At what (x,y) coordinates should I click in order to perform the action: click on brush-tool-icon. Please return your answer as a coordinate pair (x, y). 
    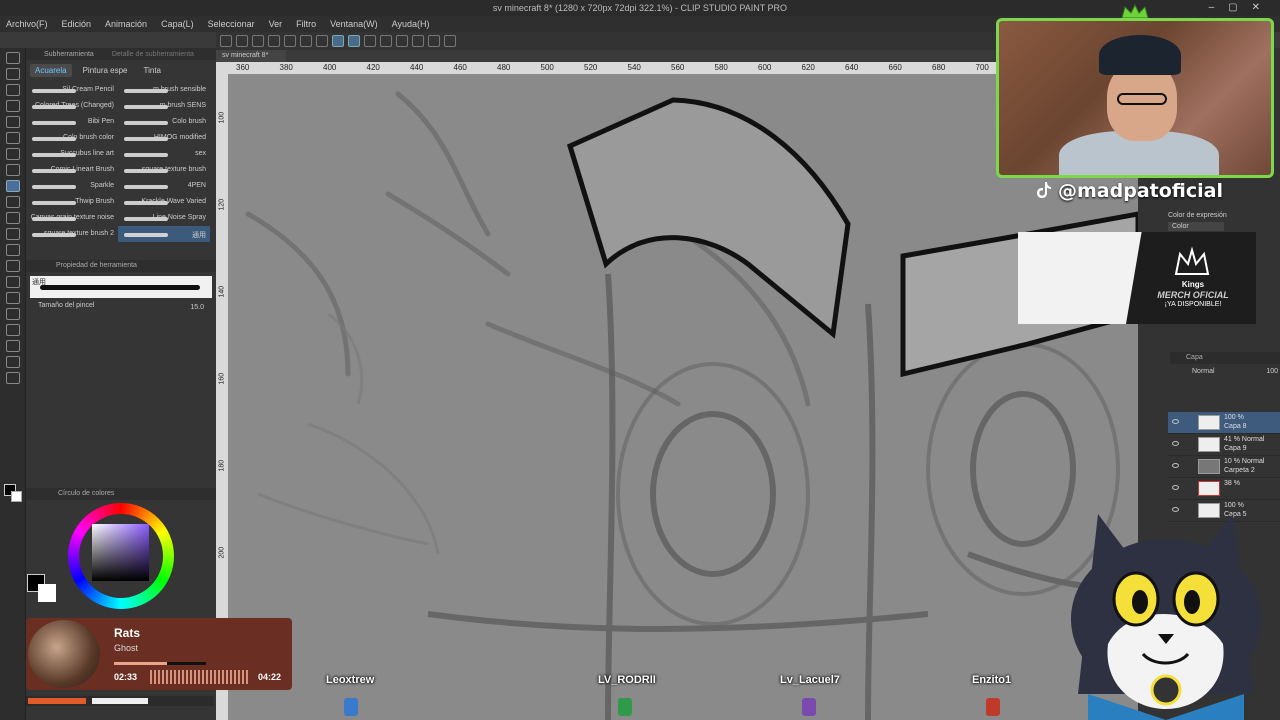
    Looking at the image, I should click on (13, 186).